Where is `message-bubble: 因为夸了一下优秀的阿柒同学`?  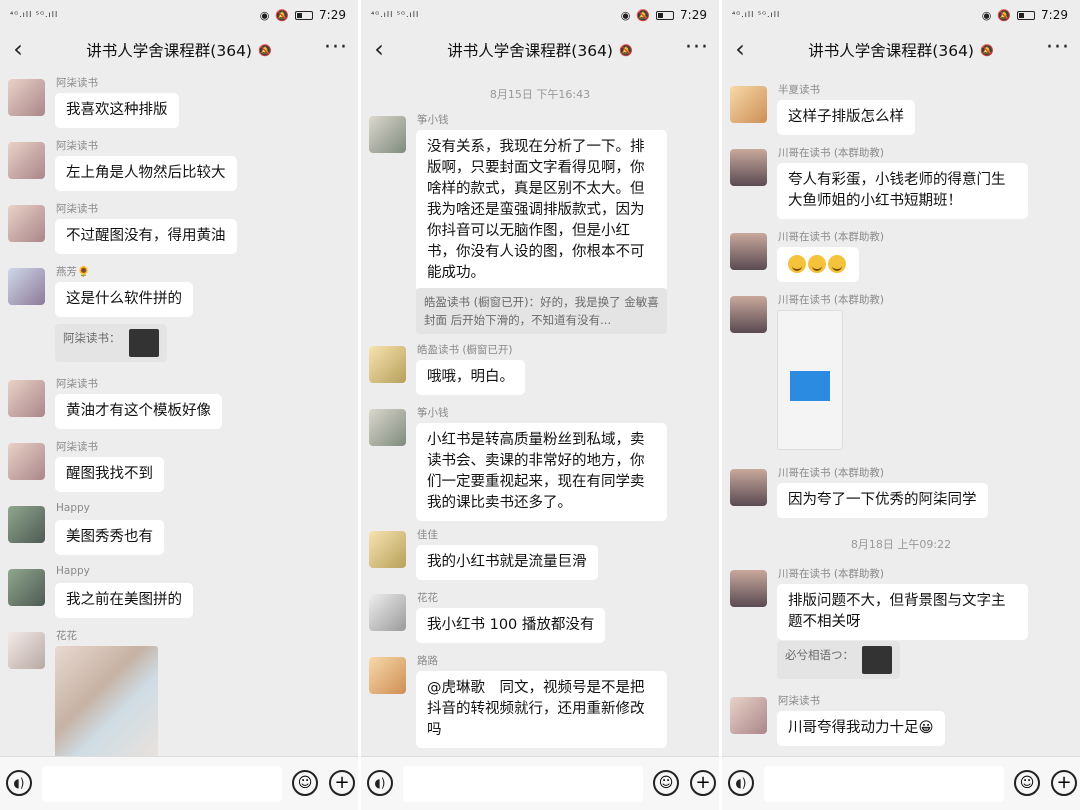 message-bubble: 因为夸了一下优秀的阿柒同学 is located at coordinates (882, 500).